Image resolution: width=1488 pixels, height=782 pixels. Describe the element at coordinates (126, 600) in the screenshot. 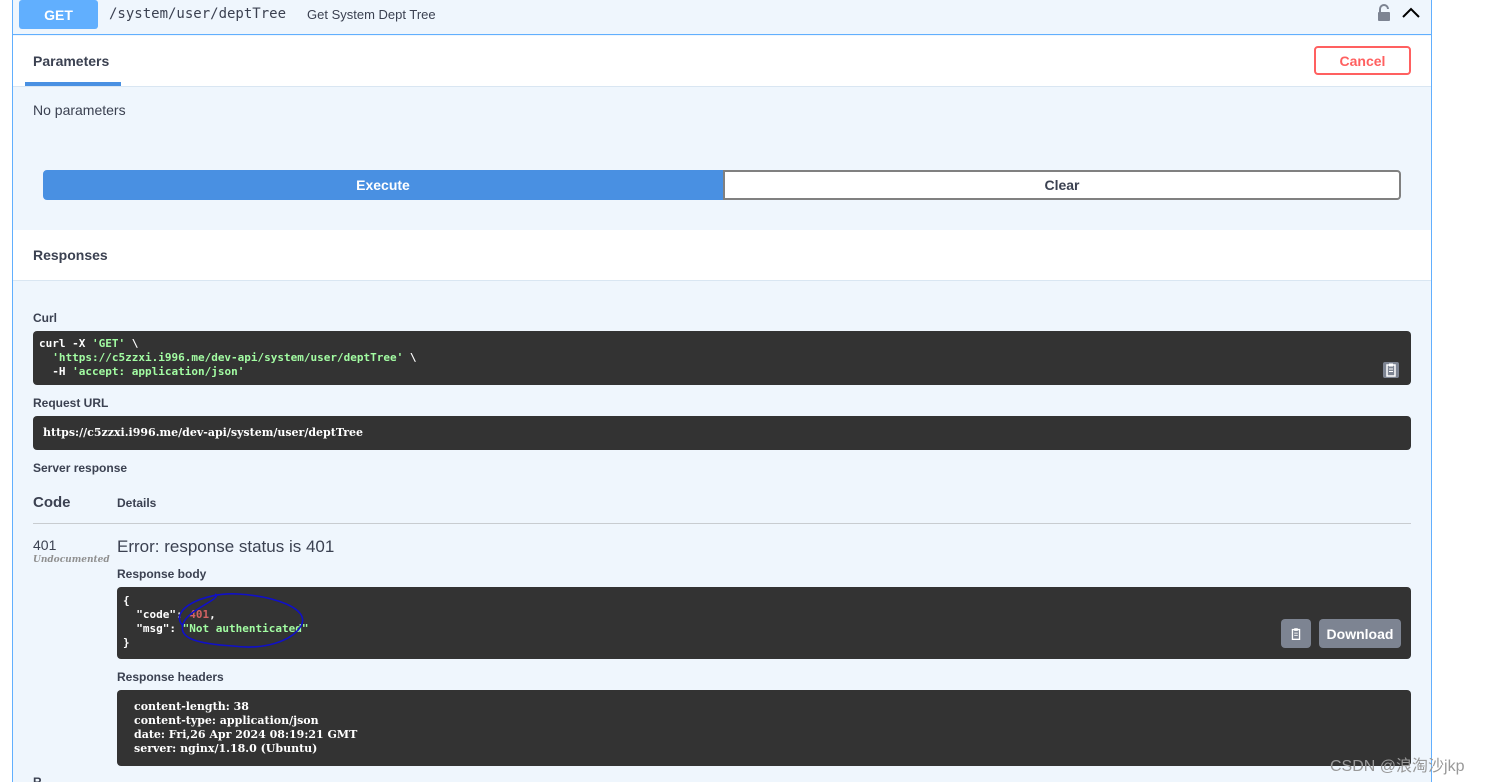

I see `body-open: {` at that location.